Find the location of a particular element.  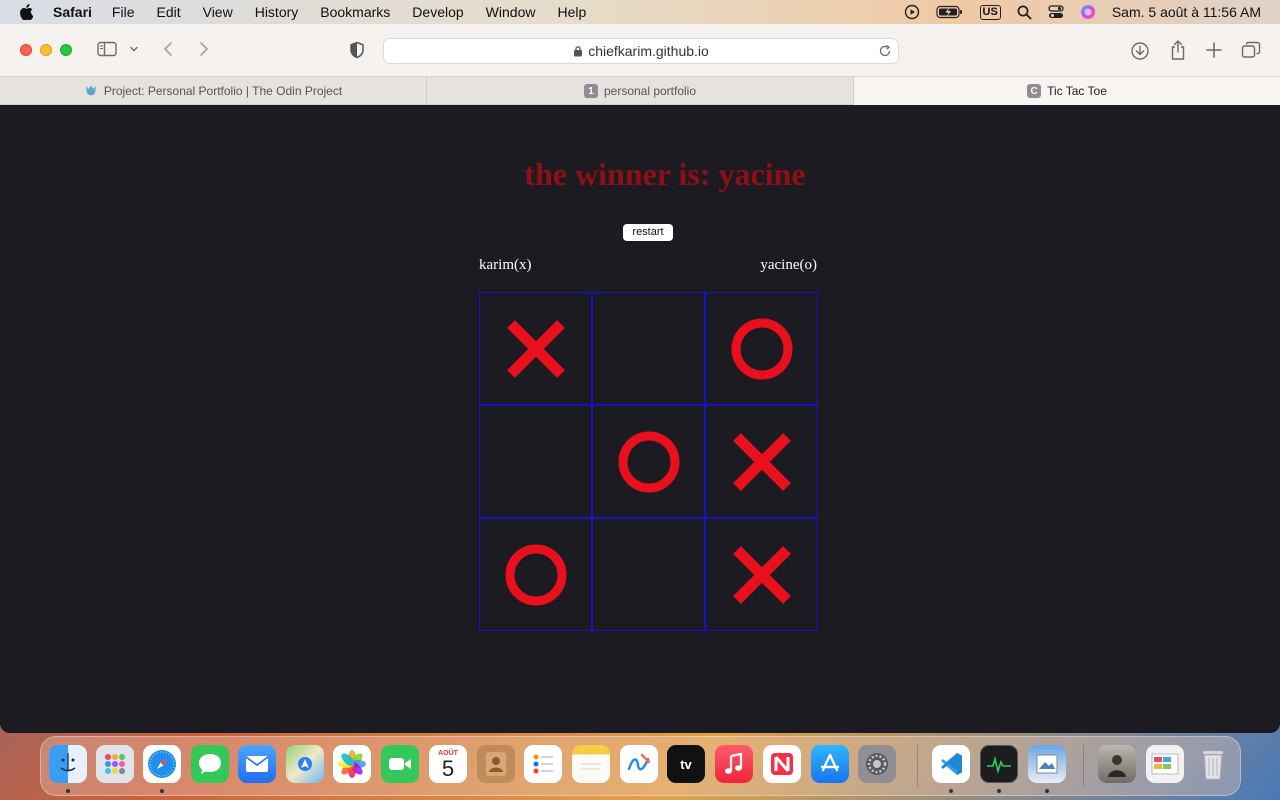

menu-file: File is located at coordinates (123, 12).